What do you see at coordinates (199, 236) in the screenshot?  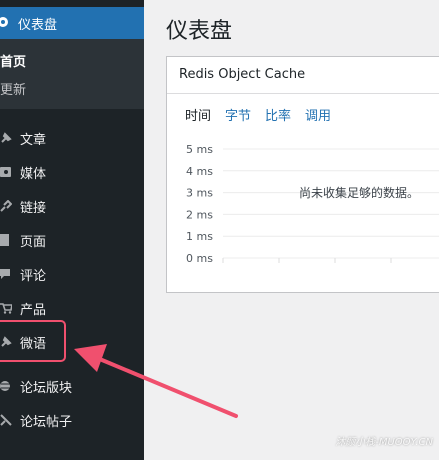 I see `y-tick-label: 1 ms` at bounding box center [199, 236].